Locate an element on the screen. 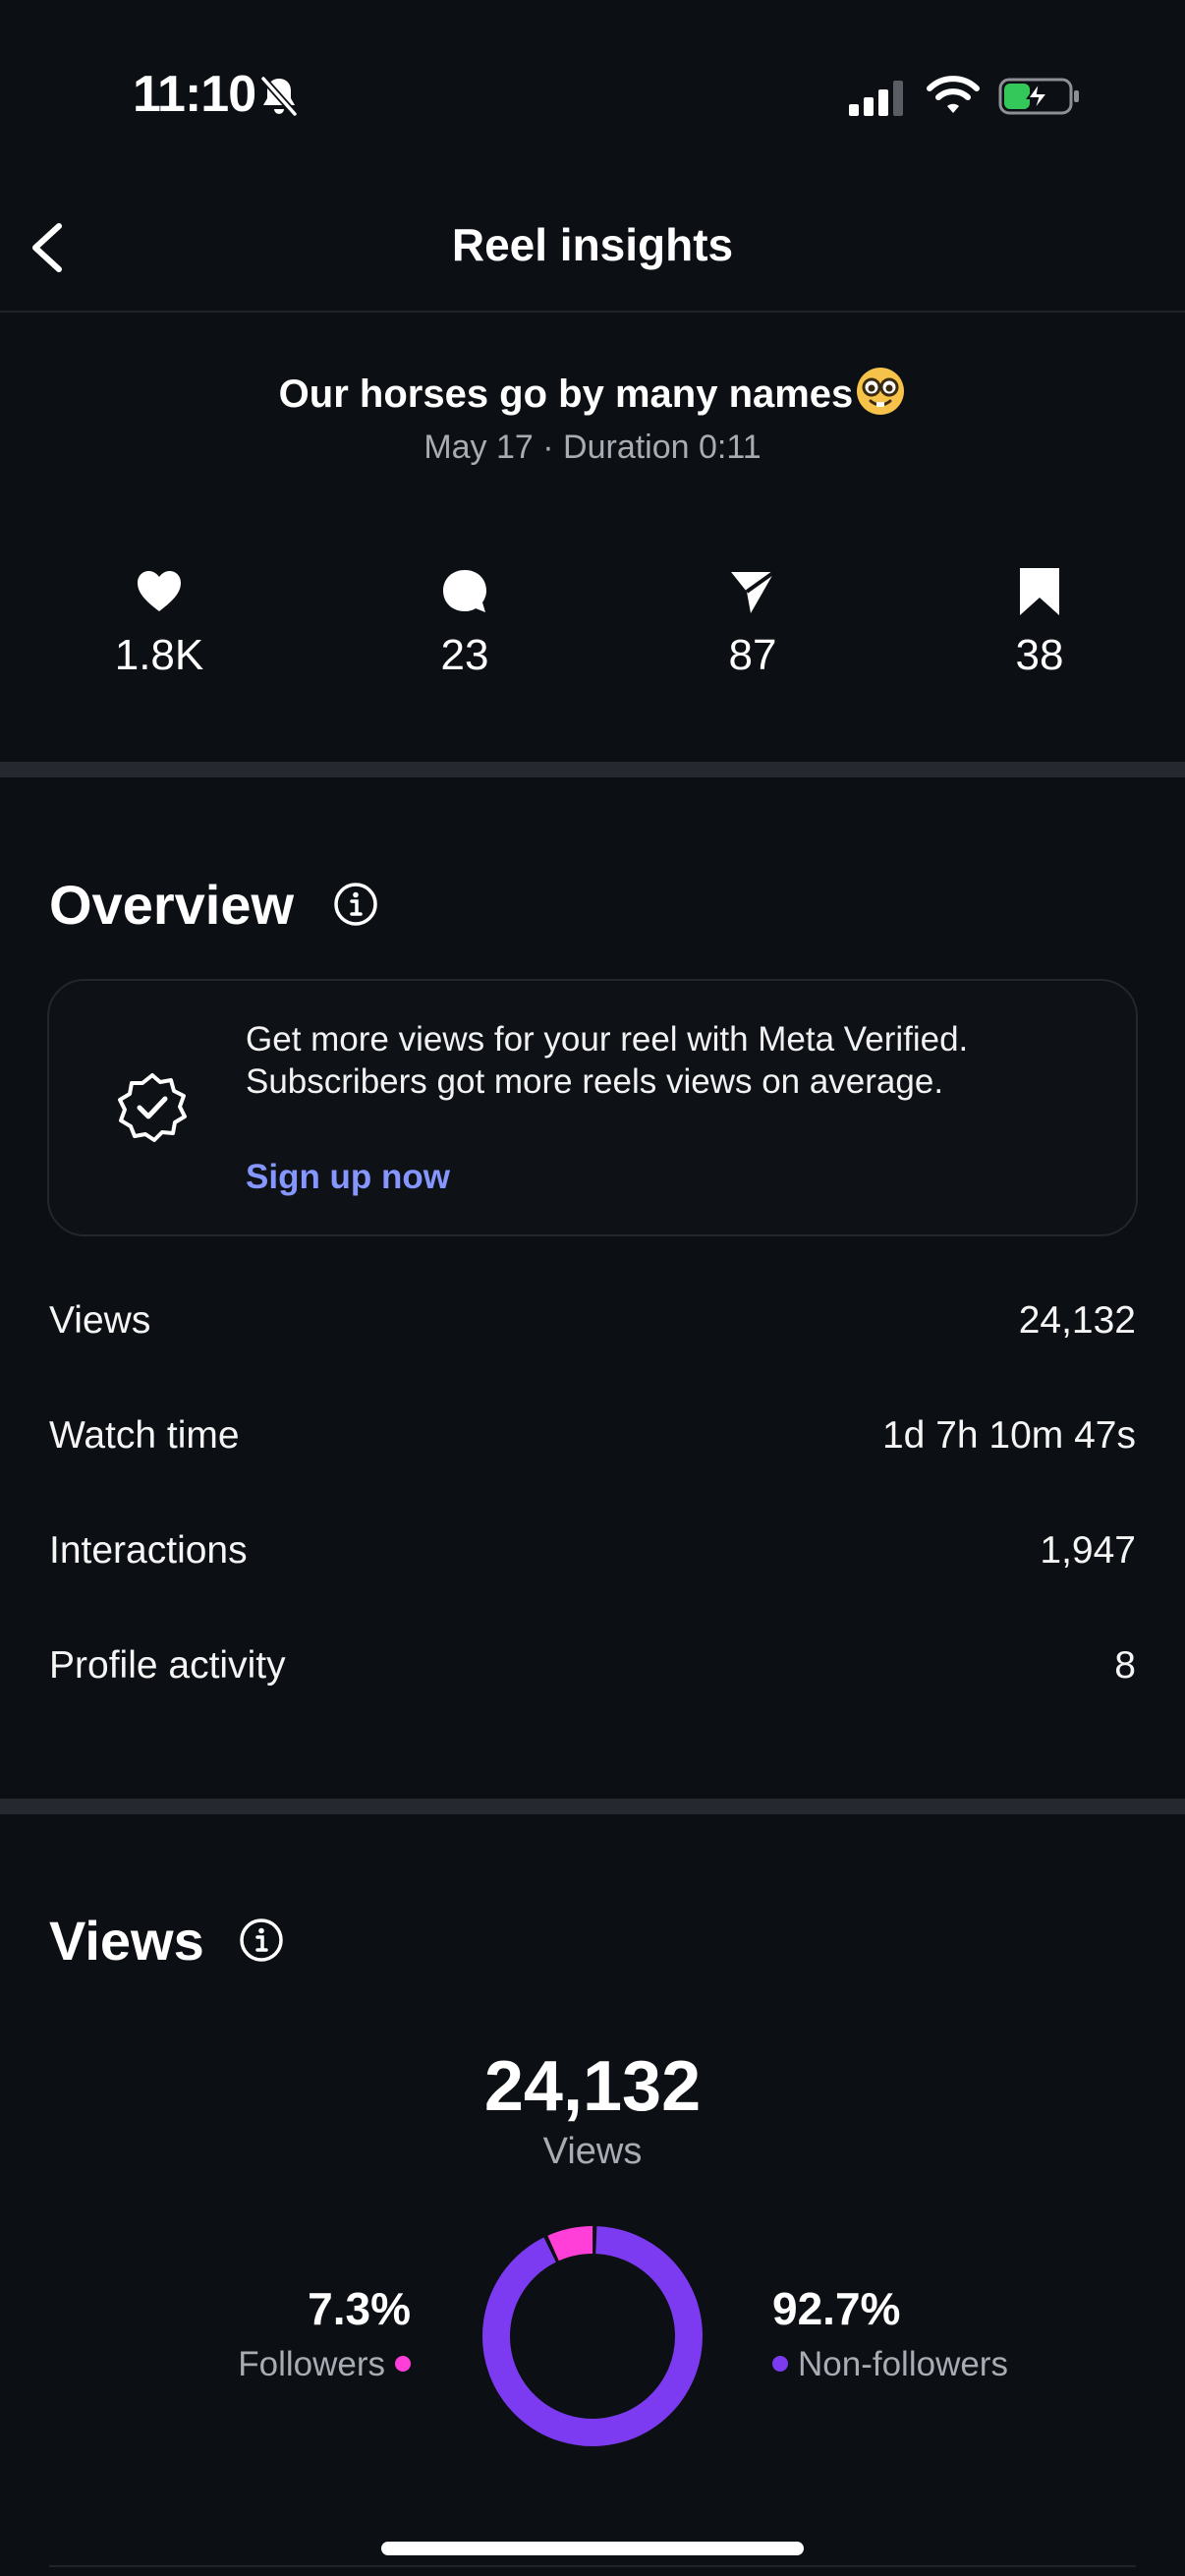 The height and width of the screenshot is (2576, 1185). views-caption: Views is located at coordinates (592, 2152).